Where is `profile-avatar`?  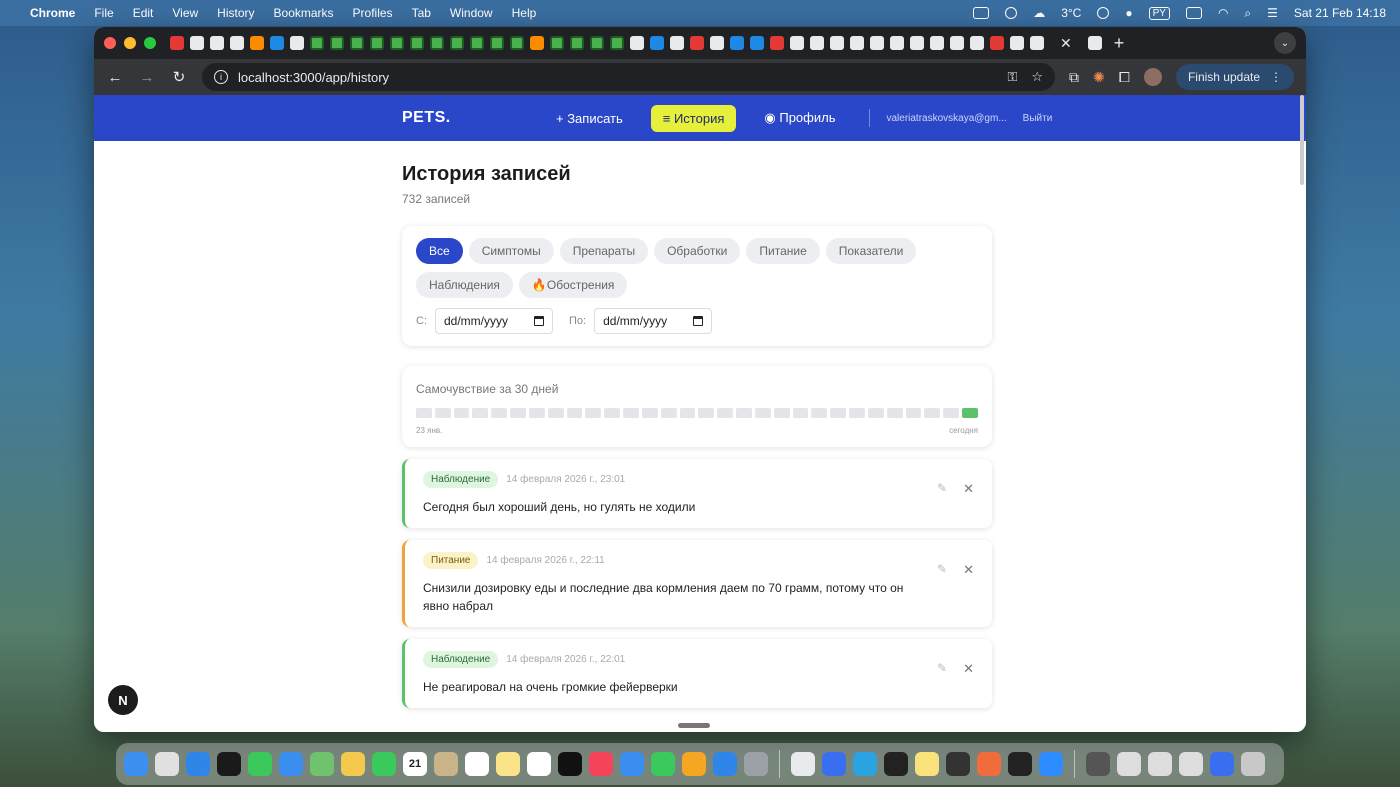
profile-avatar is located at coordinates (1152, 77).